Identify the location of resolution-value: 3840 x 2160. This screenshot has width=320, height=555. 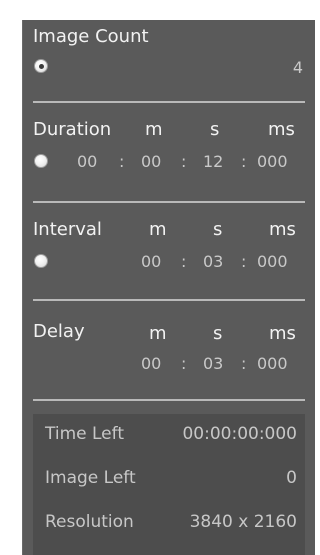
(243, 522).